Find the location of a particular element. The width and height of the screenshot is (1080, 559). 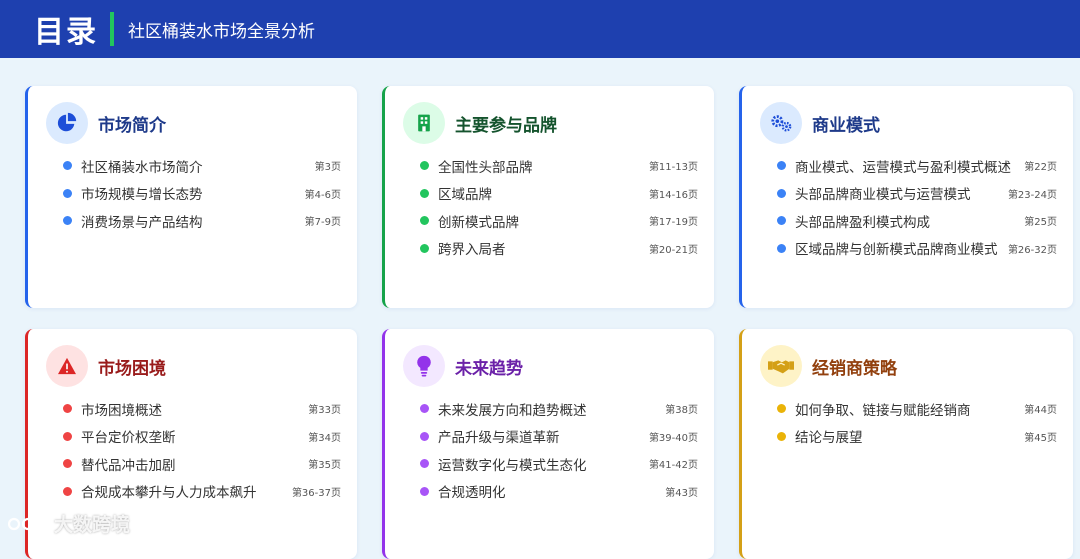

toc-item-label: 市场规模与增长态势 is located at coordinates (142, 195).